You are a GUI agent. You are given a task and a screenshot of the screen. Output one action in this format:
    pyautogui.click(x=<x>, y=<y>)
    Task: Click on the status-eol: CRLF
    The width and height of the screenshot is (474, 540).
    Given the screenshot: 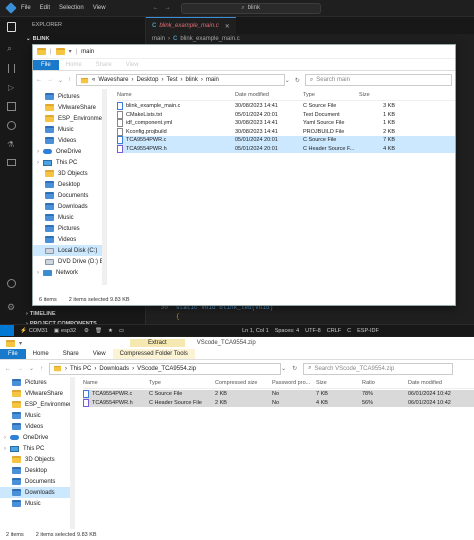 What is the action you would take?
    pyautogui.click(x=334, y=331)
    